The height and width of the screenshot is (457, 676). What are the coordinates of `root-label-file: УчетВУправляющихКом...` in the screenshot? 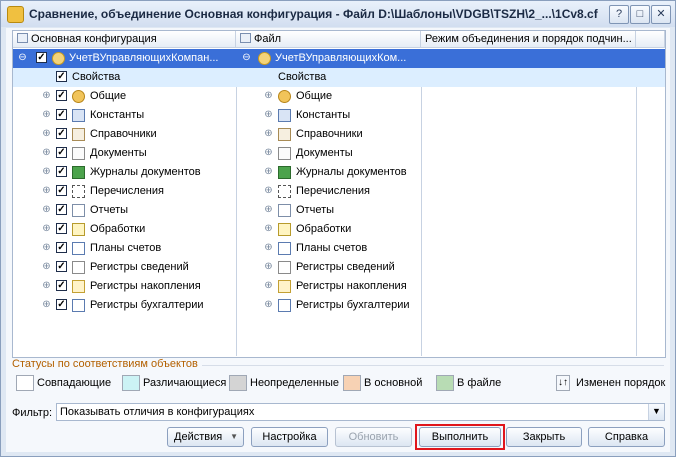 It's located at (341, 58).